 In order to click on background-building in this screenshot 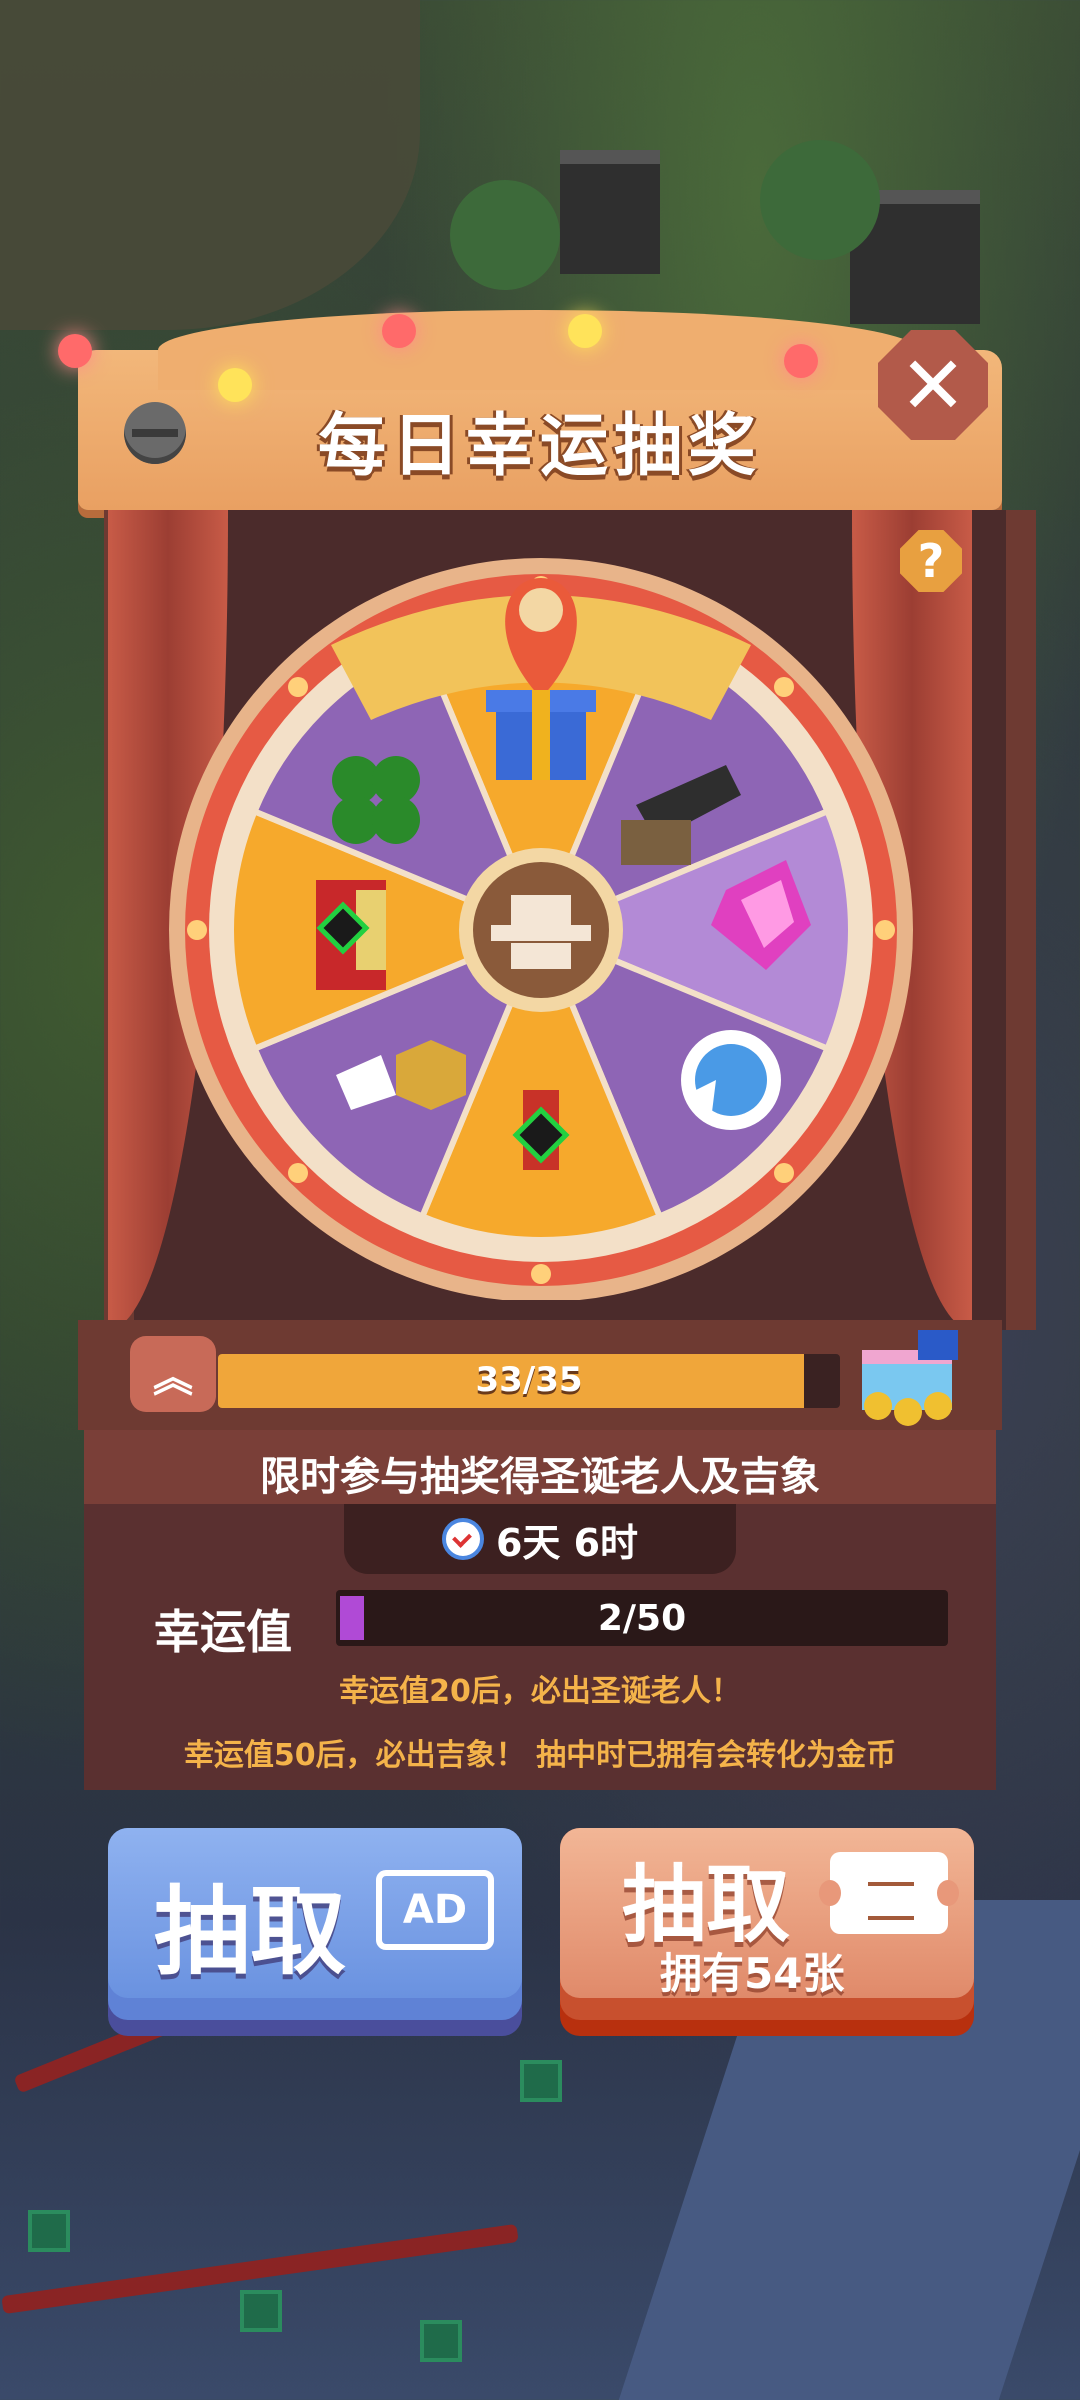, I will do `click(210, 165)`.